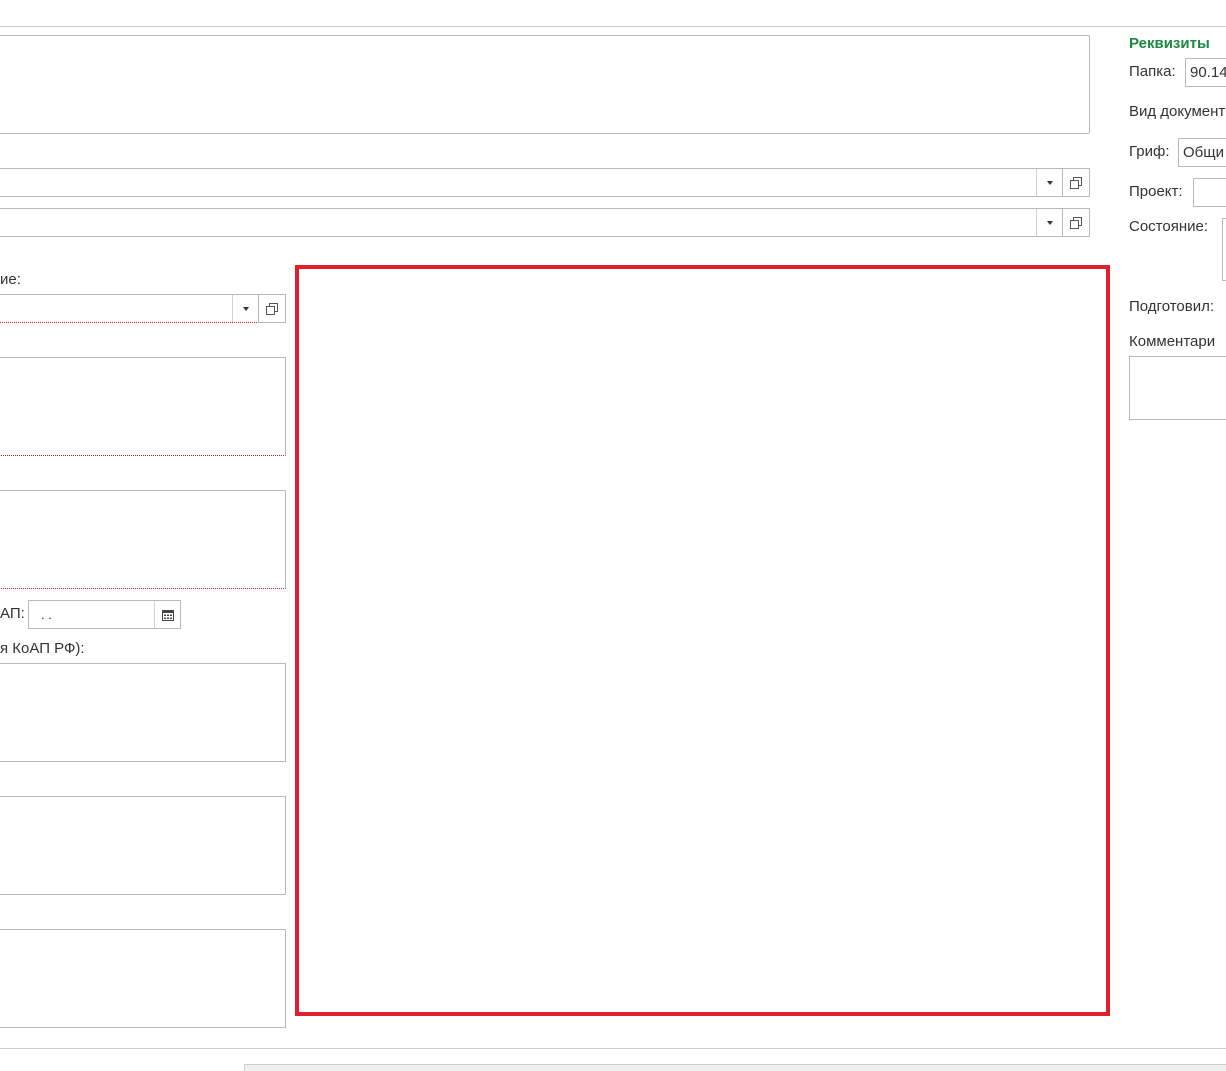  Describe the element at coordinates (129, 308) in the screenshot. I see `left-combo-field` at that location.